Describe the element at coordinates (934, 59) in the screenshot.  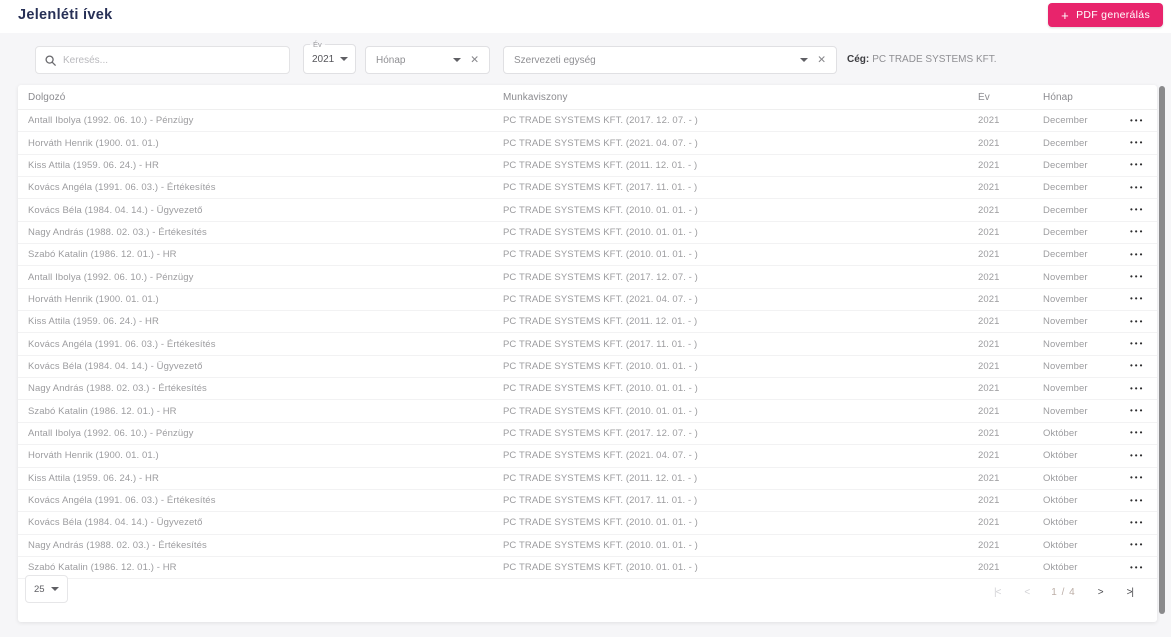
I see `company-value: PC TRADE SYSTEMS KFT.` at that location.